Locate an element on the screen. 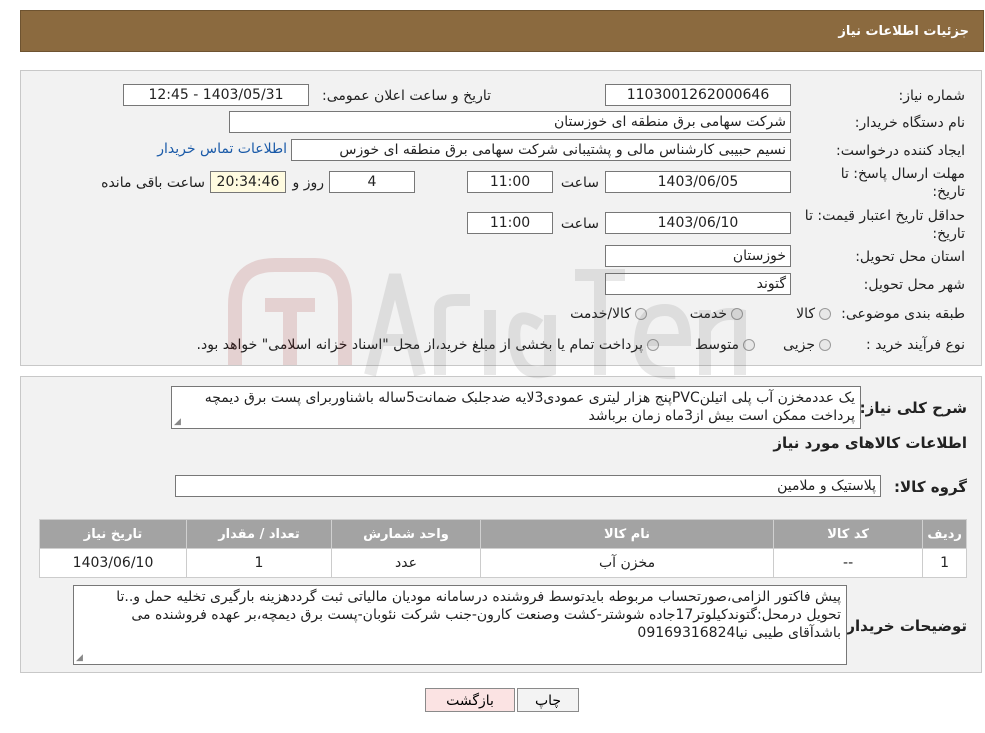 The image size is (985, 733). validity-date-field: 1403/06/10 is located at coordinates (698, 223).